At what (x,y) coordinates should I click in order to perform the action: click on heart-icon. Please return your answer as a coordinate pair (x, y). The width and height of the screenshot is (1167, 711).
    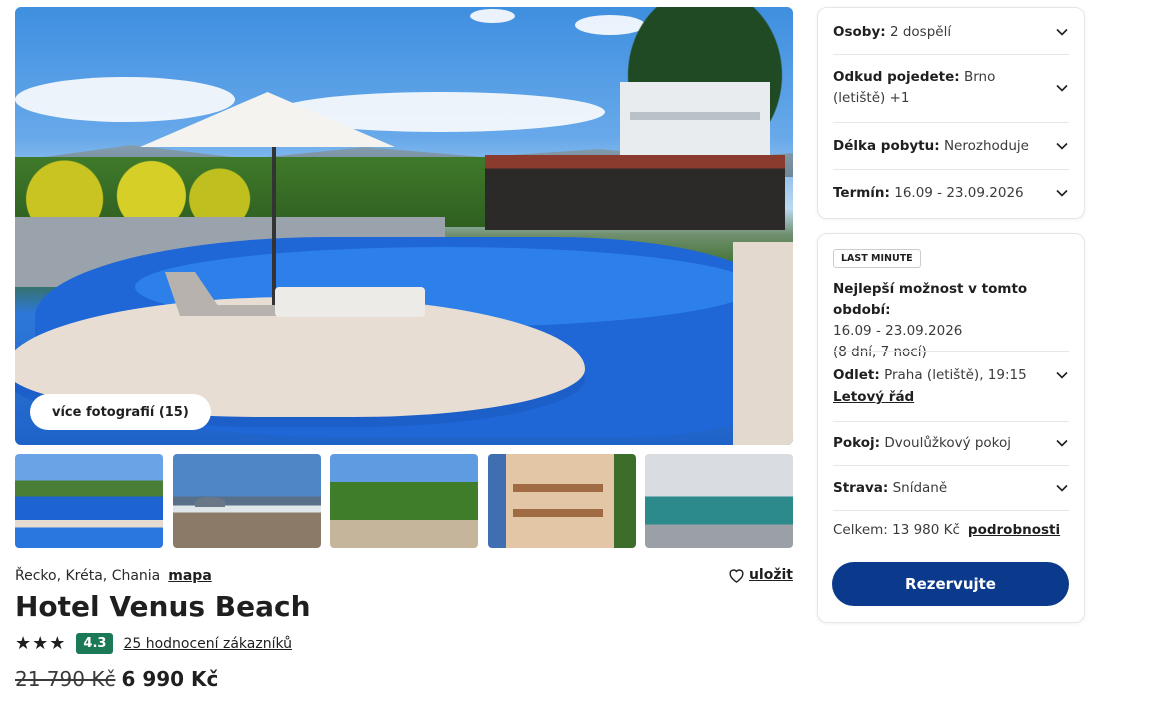
    Looking at the image, I should click on (736, 576).